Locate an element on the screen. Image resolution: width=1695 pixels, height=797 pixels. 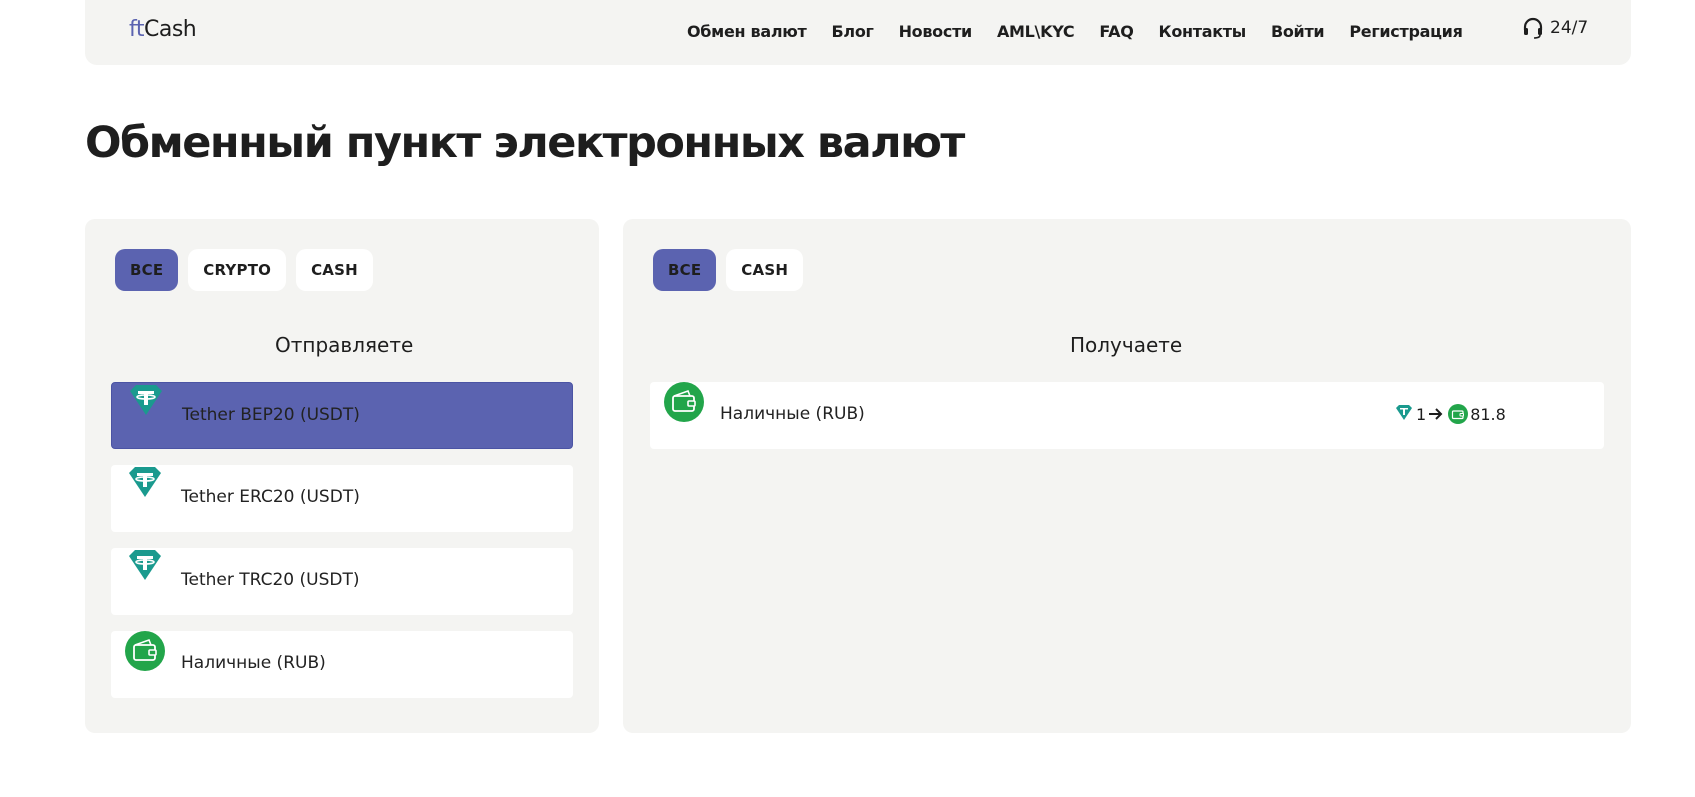
receive-filters: ВСЕ CASH is located at coordinates (733, 270).